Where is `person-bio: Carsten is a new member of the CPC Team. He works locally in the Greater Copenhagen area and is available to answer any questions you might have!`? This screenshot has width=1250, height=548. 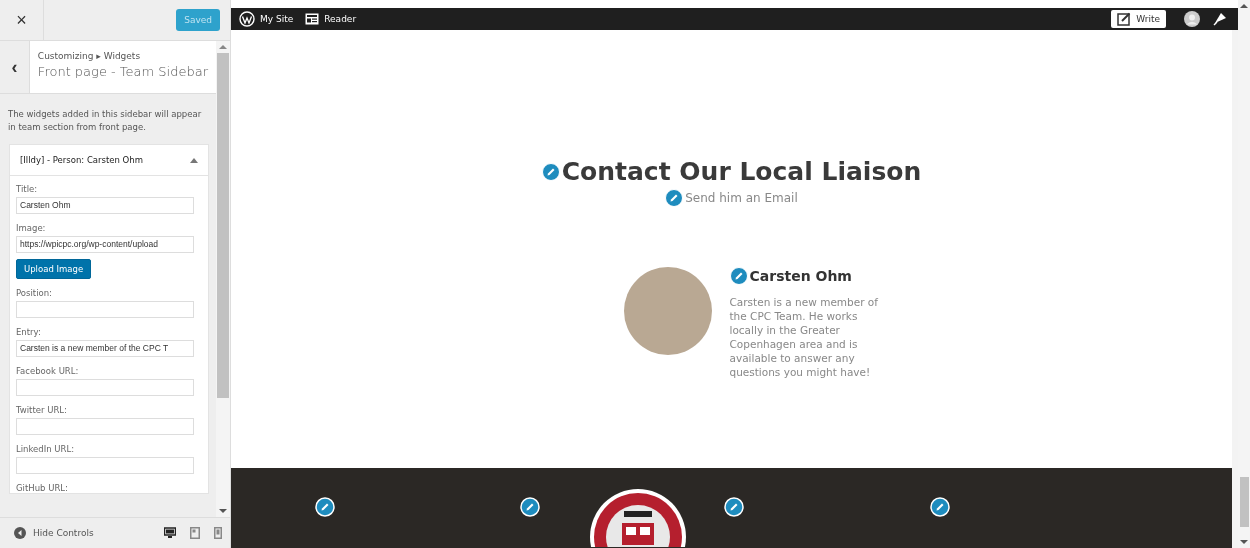
person-bio: Carsten is a new member of the CPC Team. He works locally in the Greater Copenhagen area and is available to answer any questions you might have! is located at coordinates (804, 337).